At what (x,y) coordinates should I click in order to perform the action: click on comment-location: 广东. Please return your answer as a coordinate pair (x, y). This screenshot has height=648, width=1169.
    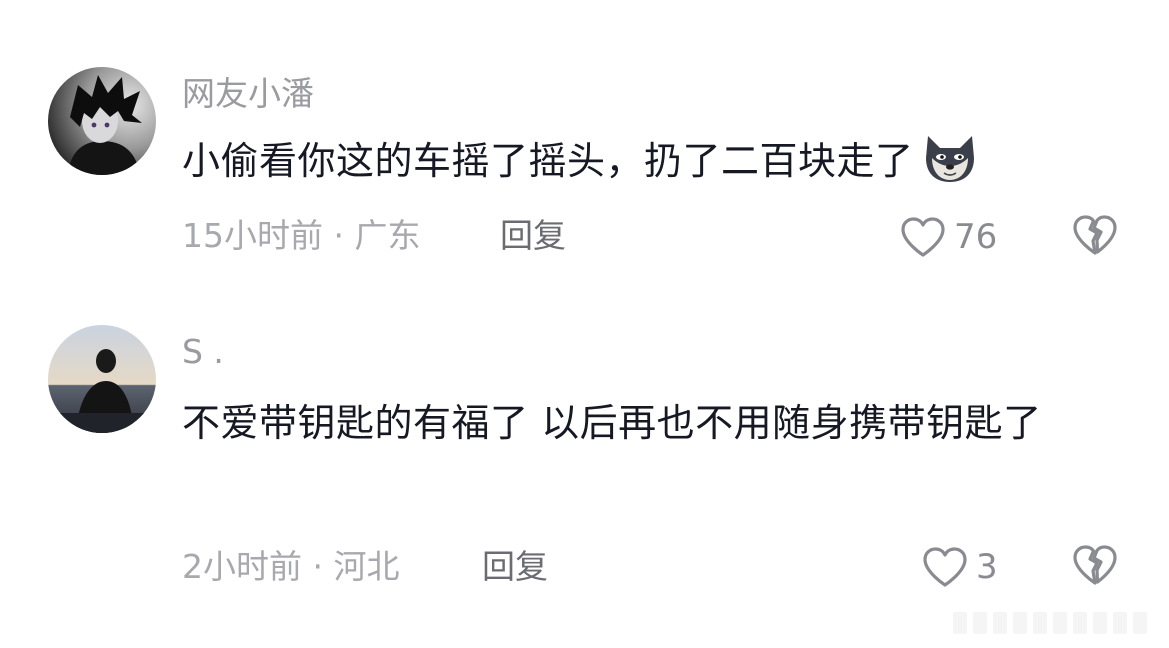
    Looking at the image, I should click on (387, 235).